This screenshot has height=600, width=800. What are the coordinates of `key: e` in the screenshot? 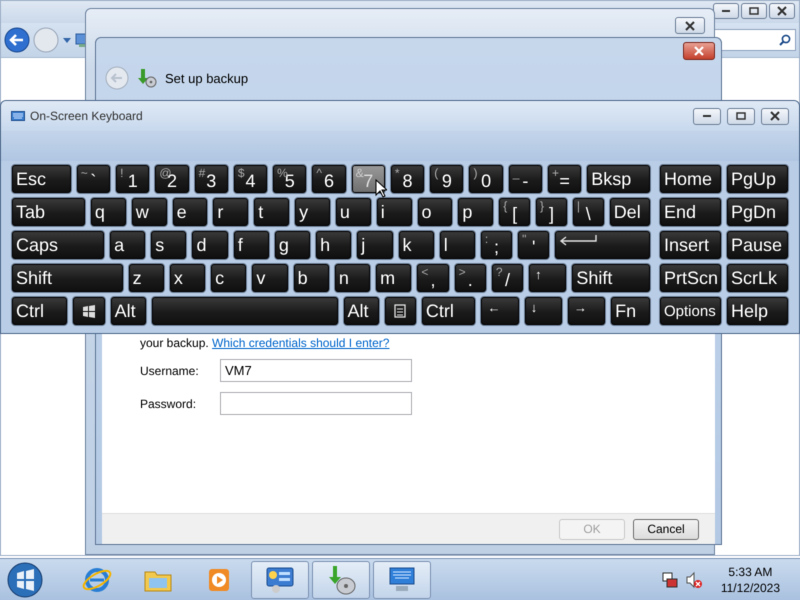 It's located at (190, 212).